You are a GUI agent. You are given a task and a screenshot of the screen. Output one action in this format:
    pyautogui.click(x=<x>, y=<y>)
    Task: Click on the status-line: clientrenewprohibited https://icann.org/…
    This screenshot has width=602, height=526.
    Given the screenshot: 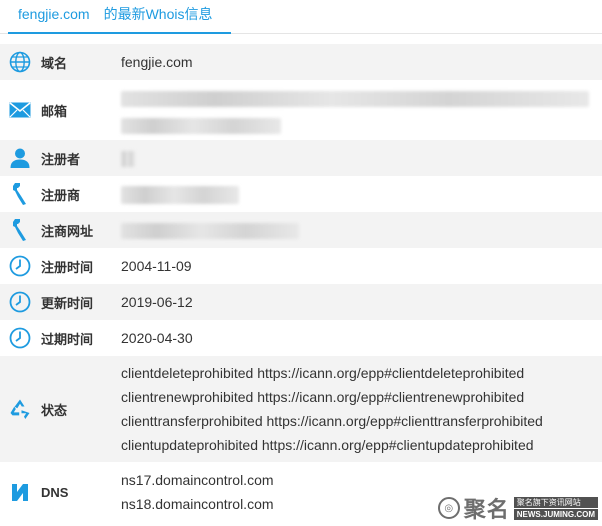 What is the action you would take?
    pyautogui.click(x=323, y=397)
    